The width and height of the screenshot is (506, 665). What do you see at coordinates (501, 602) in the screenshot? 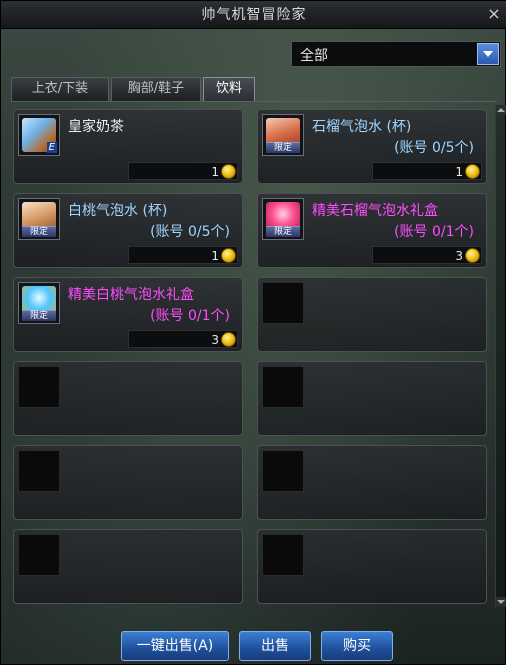
I see `scroll-down-icon` at bounding box center [501, 602].